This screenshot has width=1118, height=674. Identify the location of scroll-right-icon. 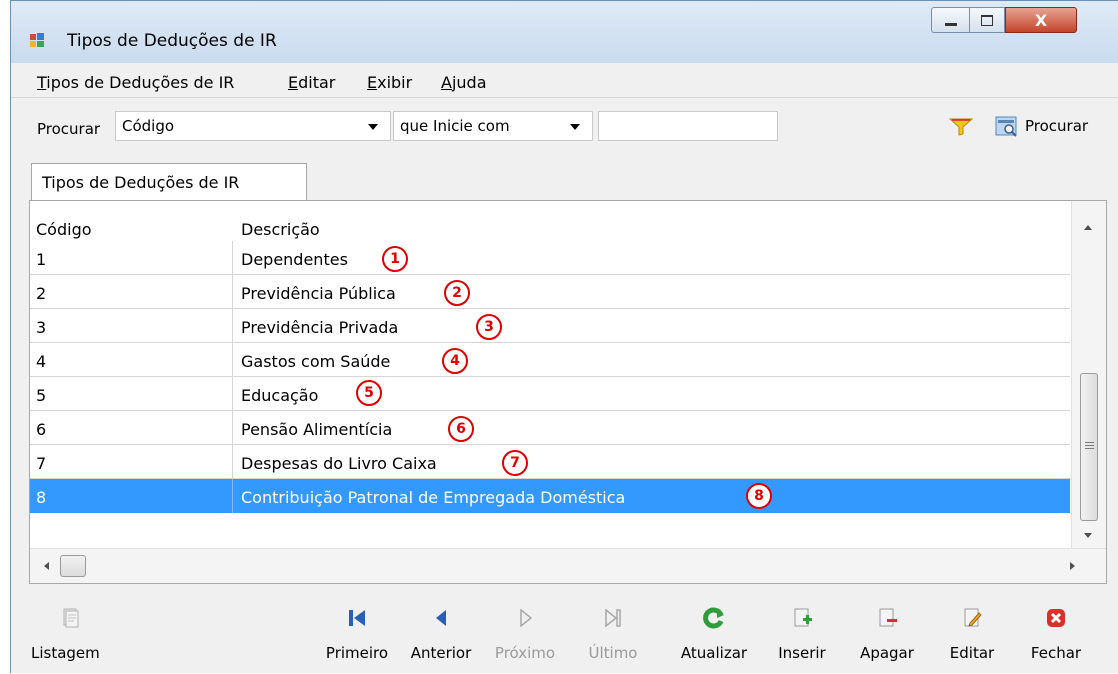
(1072, 566).